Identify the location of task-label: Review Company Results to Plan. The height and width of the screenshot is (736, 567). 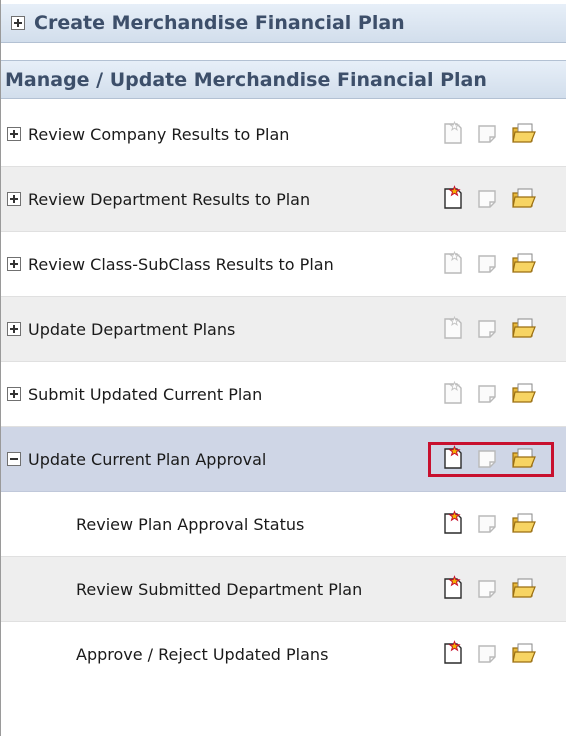
(158, 134).